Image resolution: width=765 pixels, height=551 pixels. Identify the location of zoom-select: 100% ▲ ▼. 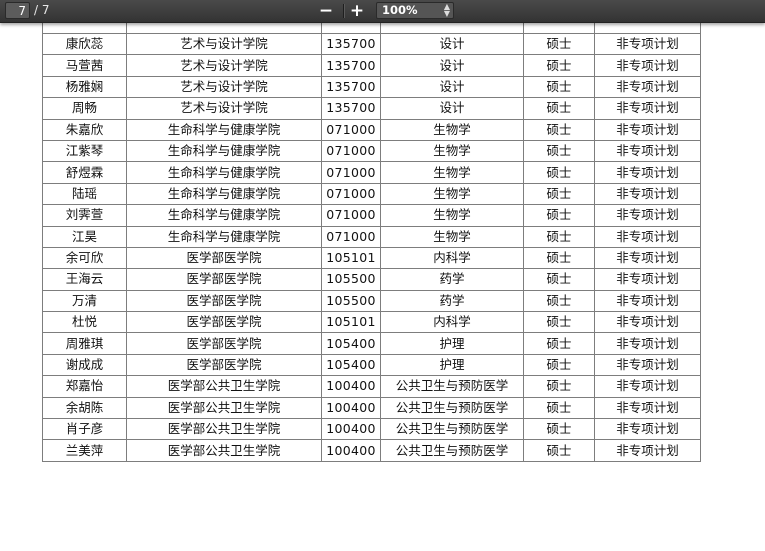
(415, 10).